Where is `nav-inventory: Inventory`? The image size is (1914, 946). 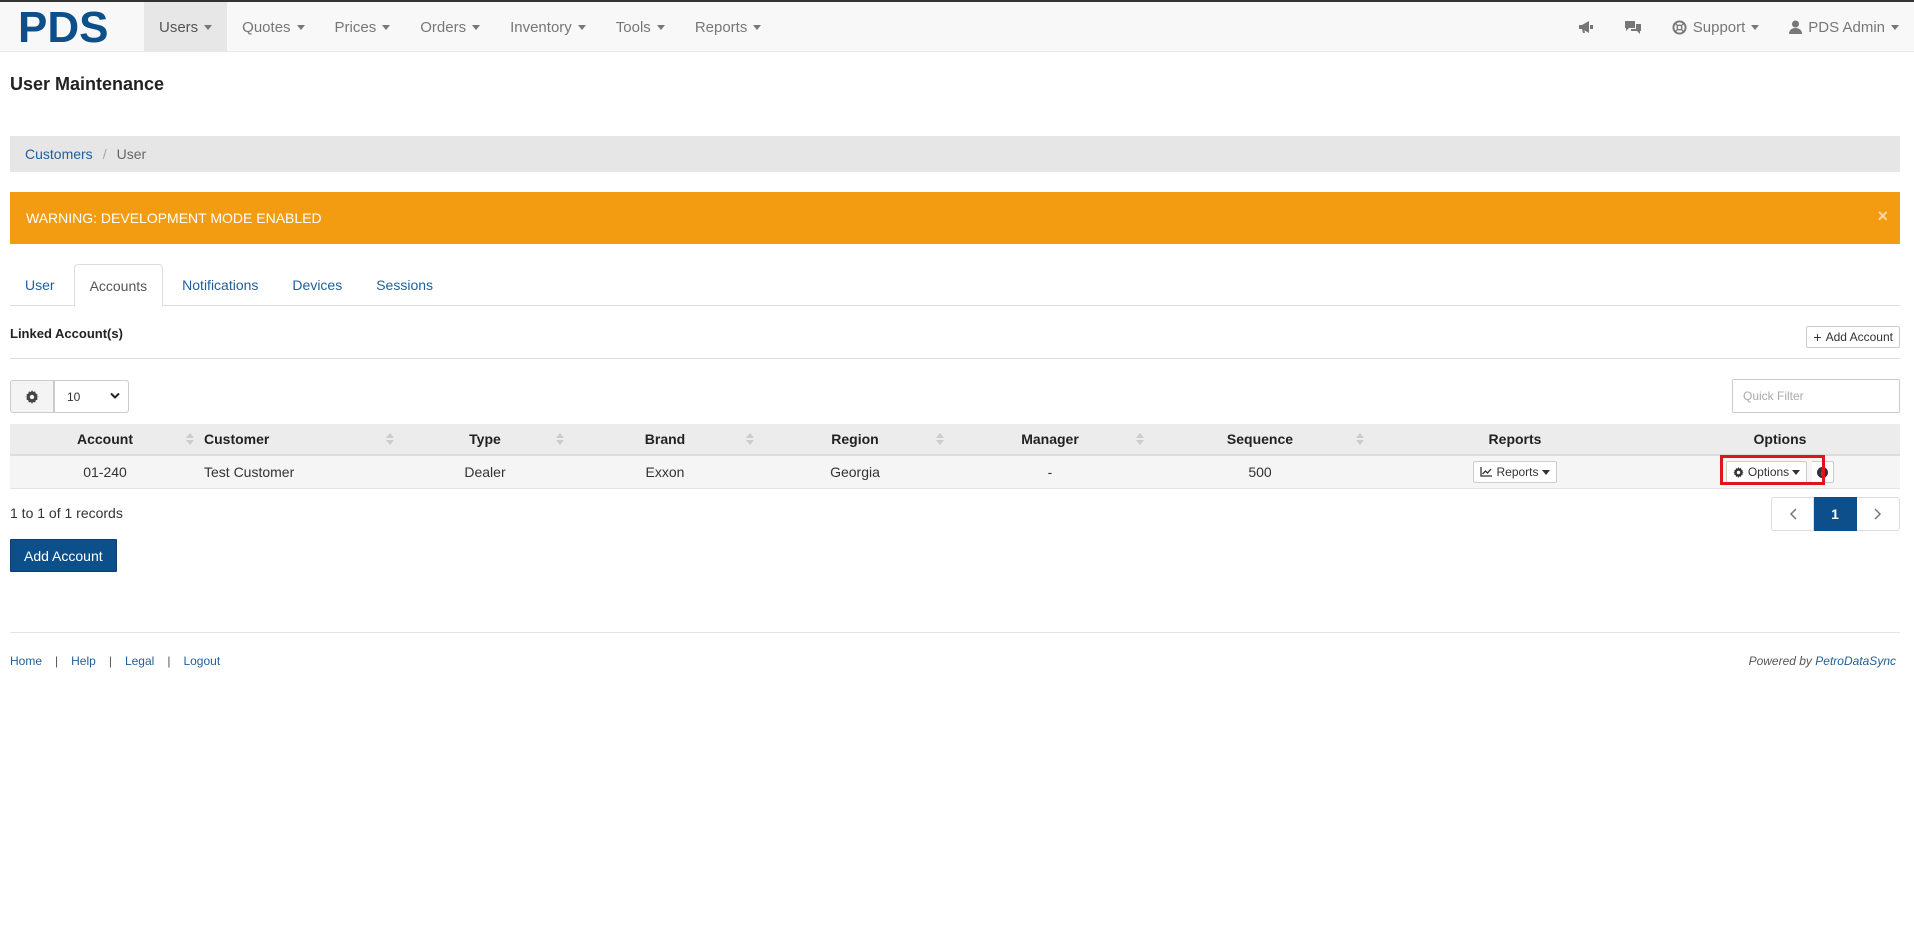 nav-inventory: Inventory is located at coordinates (548, 27).